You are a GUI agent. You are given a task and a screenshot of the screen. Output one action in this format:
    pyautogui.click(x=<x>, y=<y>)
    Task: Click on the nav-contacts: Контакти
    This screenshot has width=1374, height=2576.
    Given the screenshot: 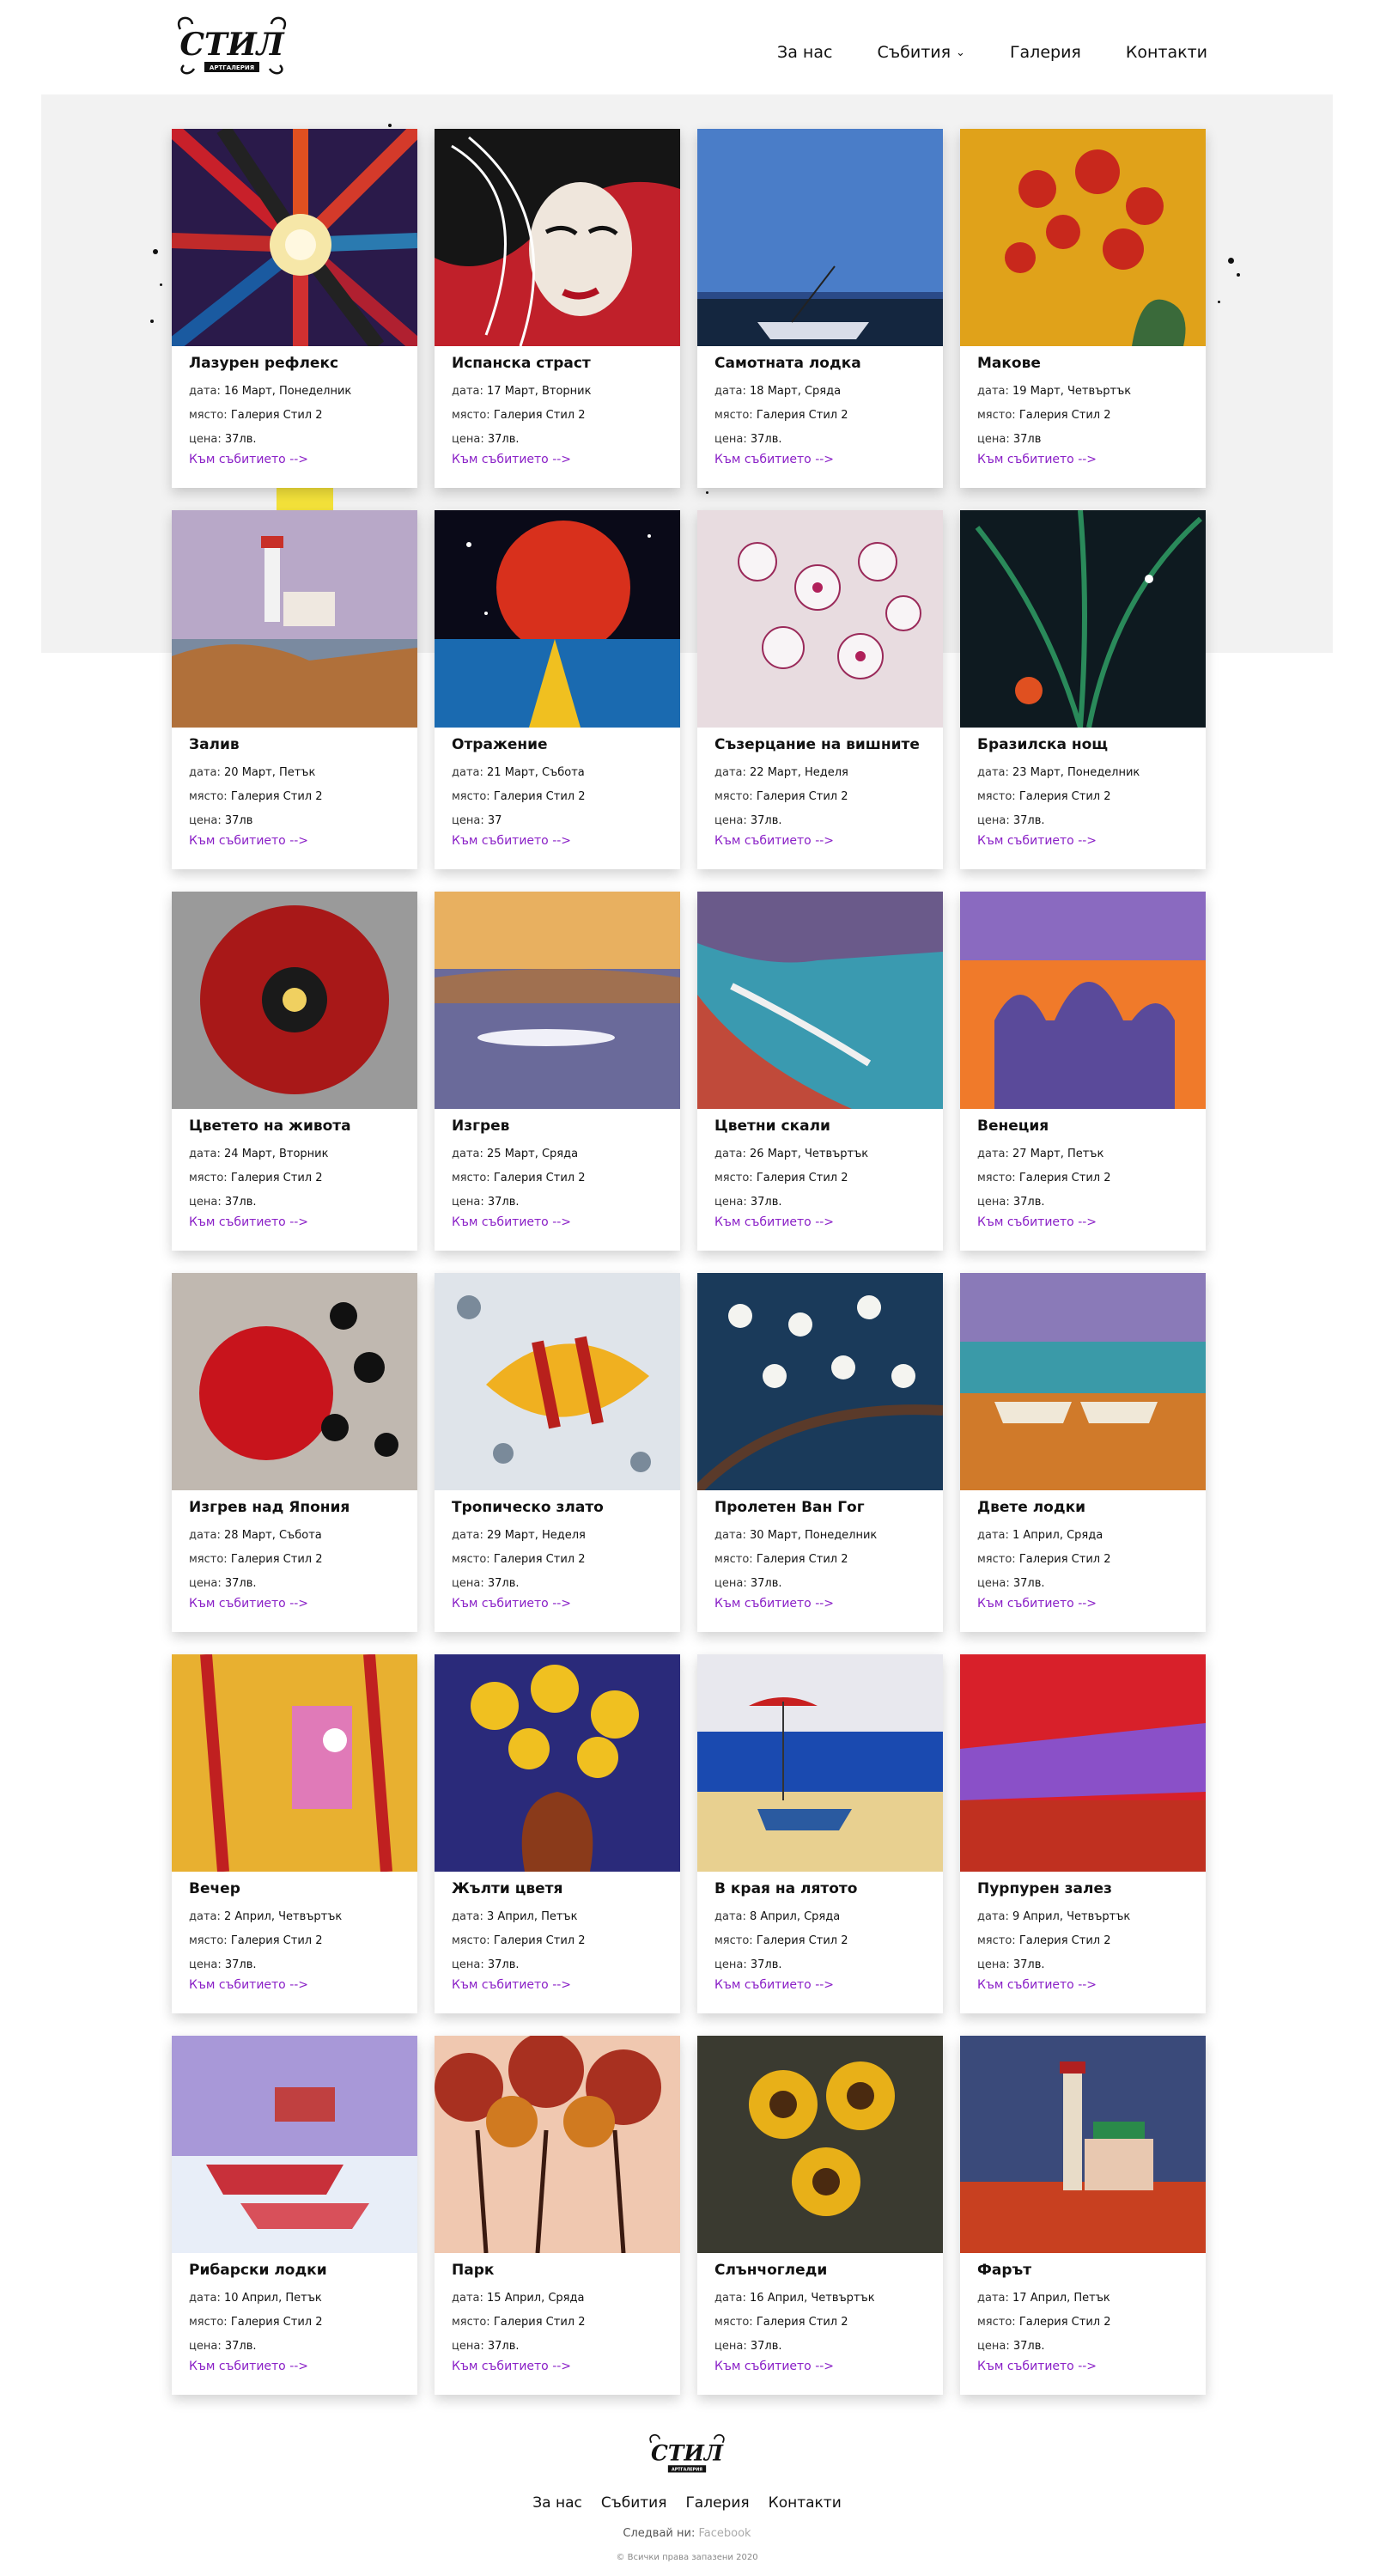 What is the action you would take?
    pyautogui.click(x=1166, y=52)
    